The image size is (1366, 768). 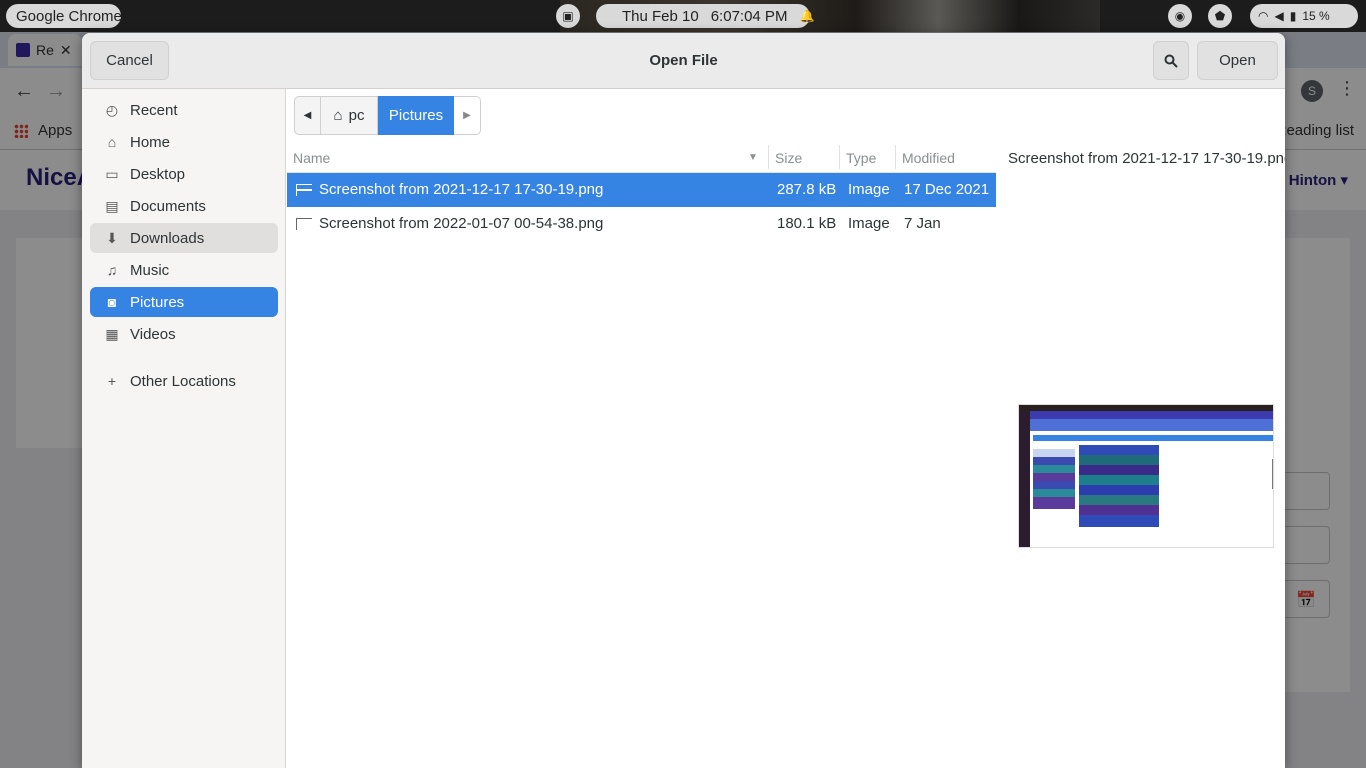 What do you see at coordinates (922, 223) in the screenshot?
I see `file-modified: 7 Jan` at bounding box center [922, 223].